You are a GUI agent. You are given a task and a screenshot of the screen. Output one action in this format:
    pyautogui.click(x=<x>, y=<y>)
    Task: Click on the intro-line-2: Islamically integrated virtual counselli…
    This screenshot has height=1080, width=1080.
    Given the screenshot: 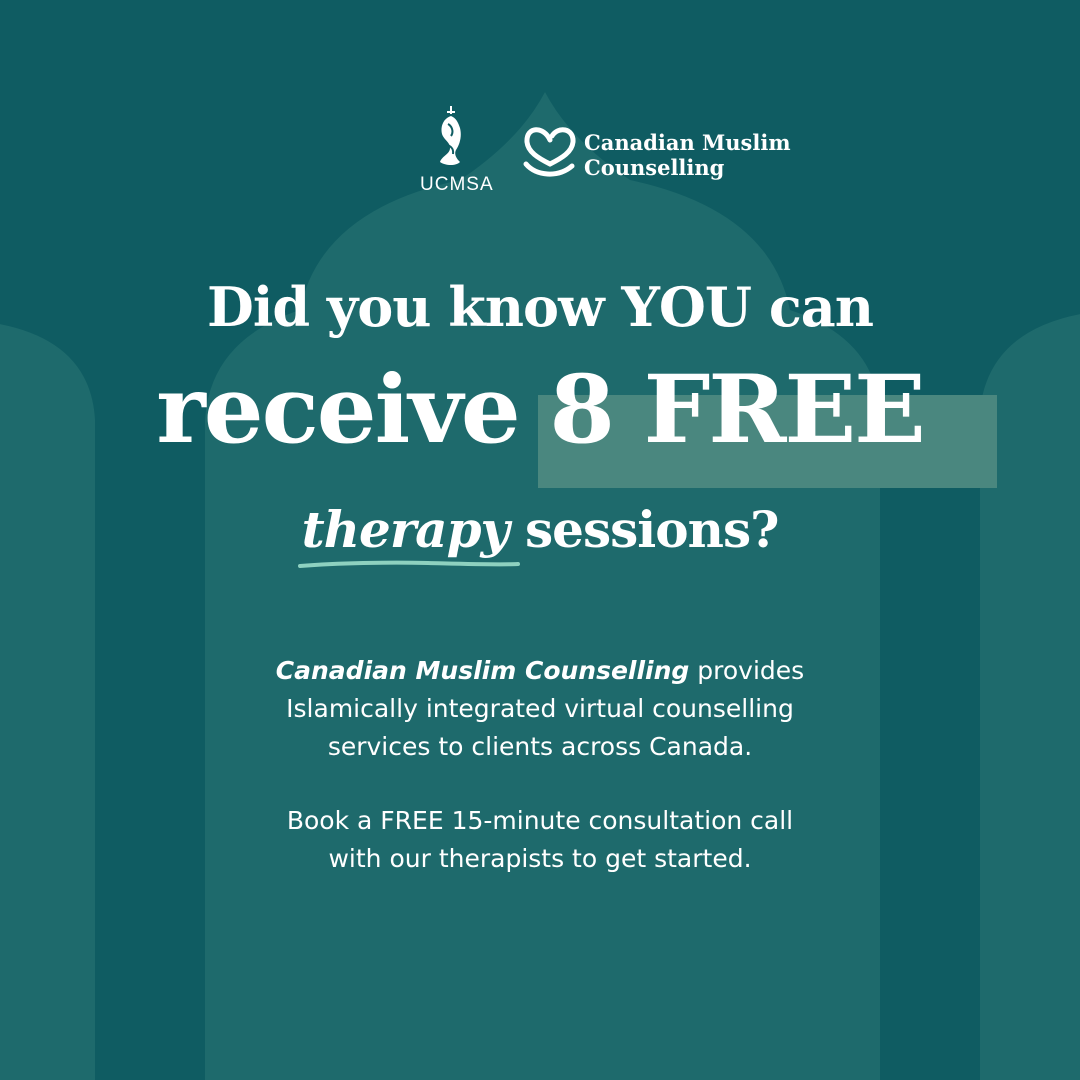 What is the action you would take?
    pyautogui.click(x=540, y=708)
    